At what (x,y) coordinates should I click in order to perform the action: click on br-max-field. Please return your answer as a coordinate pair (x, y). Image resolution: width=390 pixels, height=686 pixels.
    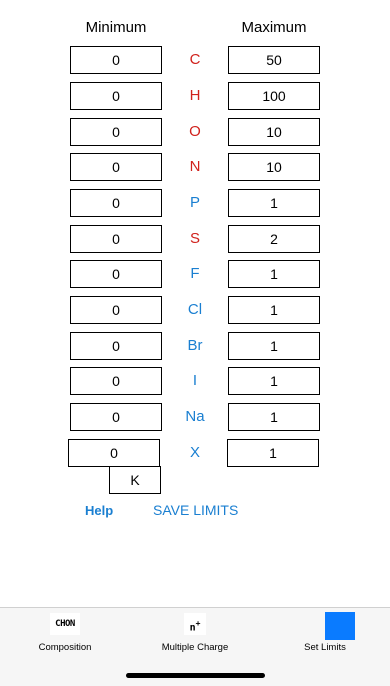
    Looking at the image, I should click on (274, 346).